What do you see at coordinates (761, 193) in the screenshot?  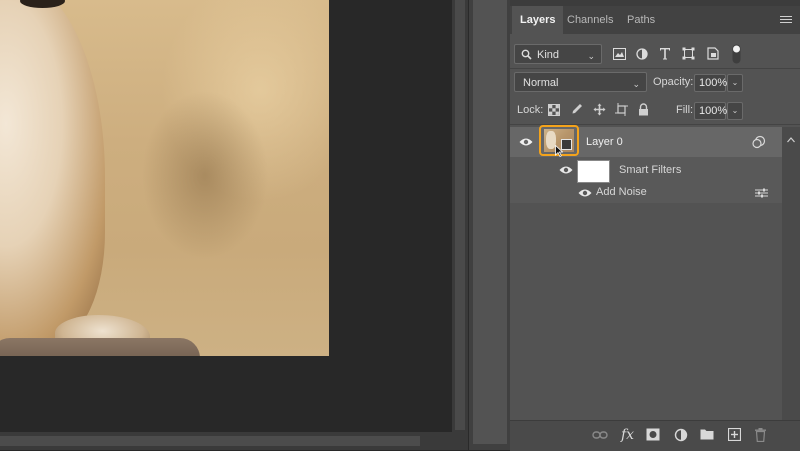 I see `filter-blending-options-icon` at bounding box center [761, 193].